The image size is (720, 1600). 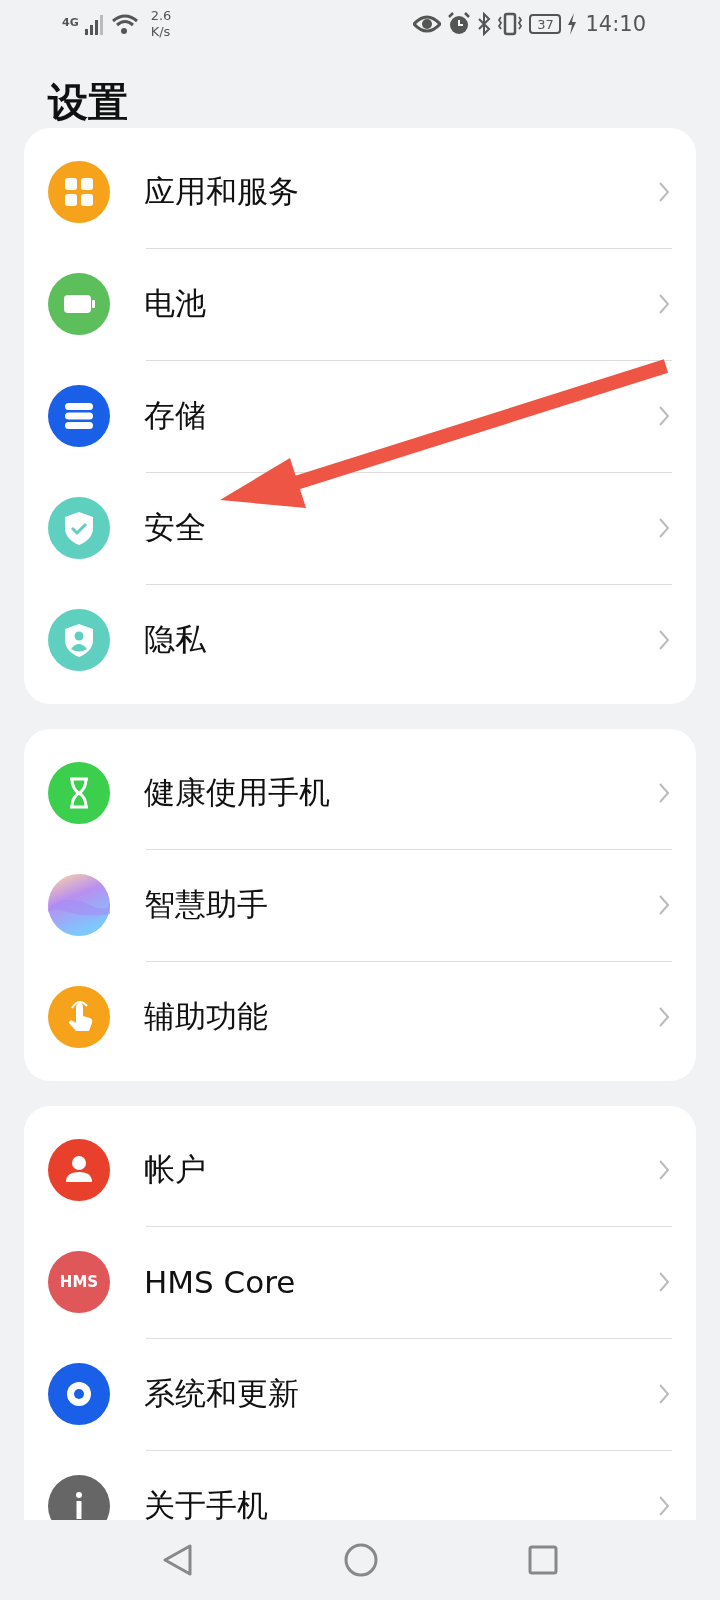 I want to click on settings-item: 隐私, so click(x=360, y=640).